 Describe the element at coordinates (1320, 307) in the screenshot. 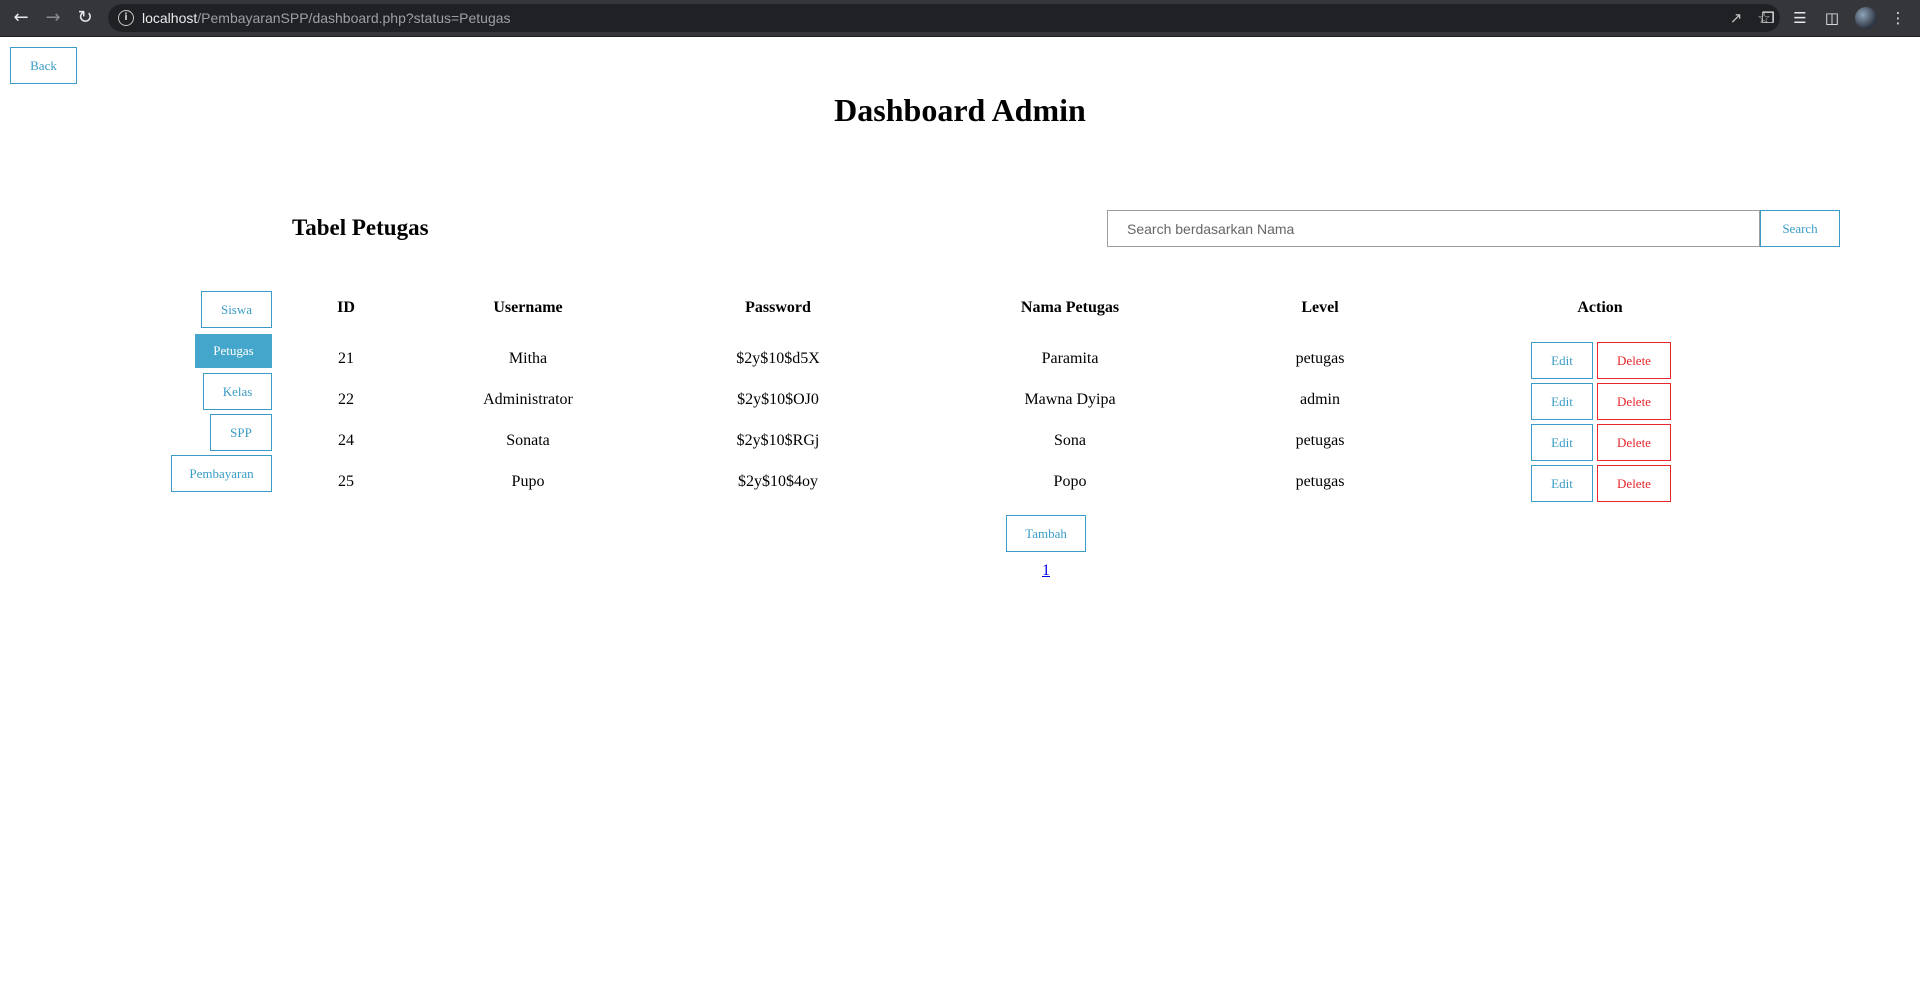

I see `column-header-level: Level` at that location.